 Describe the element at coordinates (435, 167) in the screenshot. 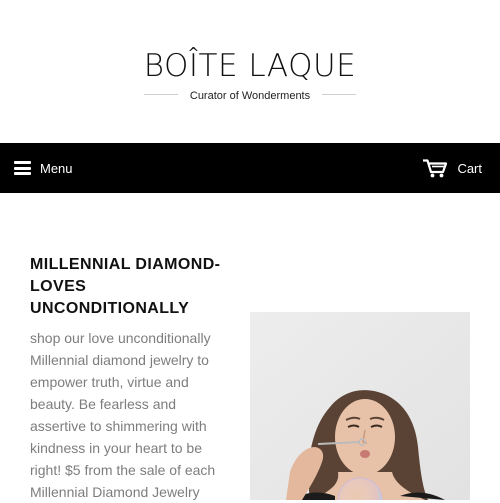

I see `cart-icon` at that location.